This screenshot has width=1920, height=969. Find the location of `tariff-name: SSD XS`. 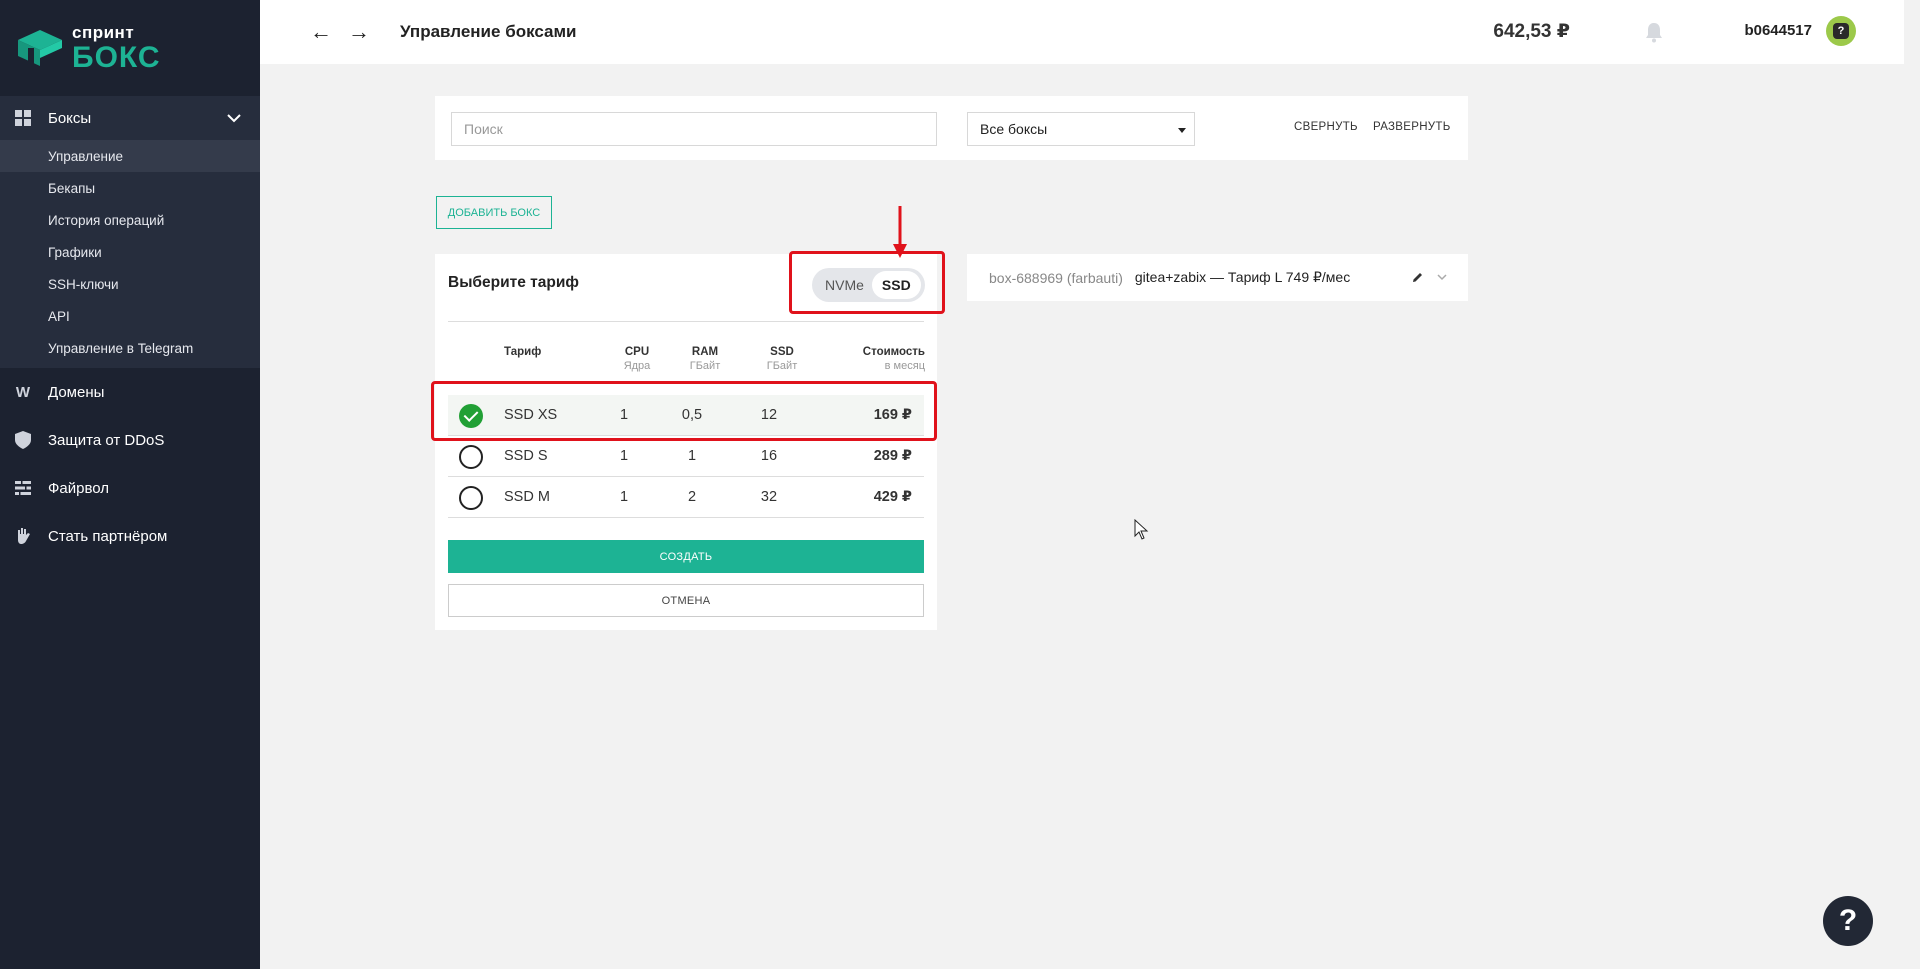

tariff-name: SSD XS is located at coordinates (531, 415).